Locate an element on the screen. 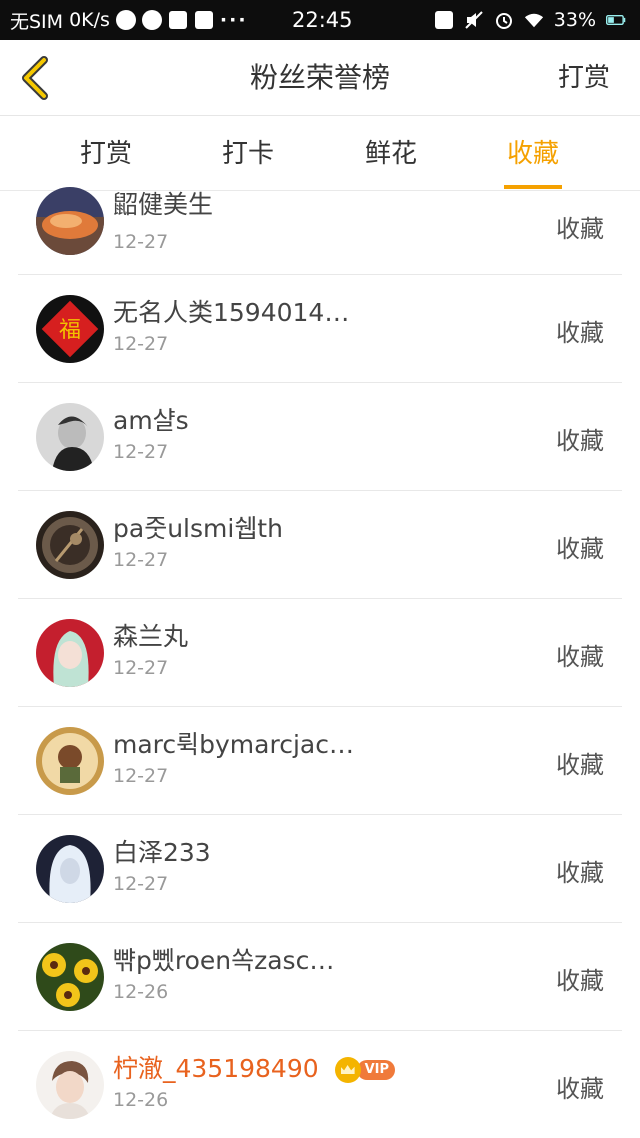 The image size is (640, 1138). play-notification-icon is located at coordinates (151, 20).